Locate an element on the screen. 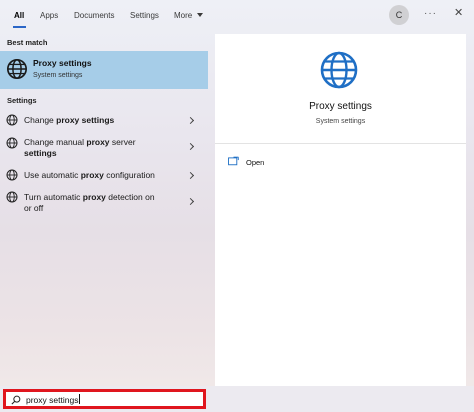 The width and height of the screenshot is (474, 412). settings-result-label: Use automatic proxy configuration is located at coordinates (89, 175).